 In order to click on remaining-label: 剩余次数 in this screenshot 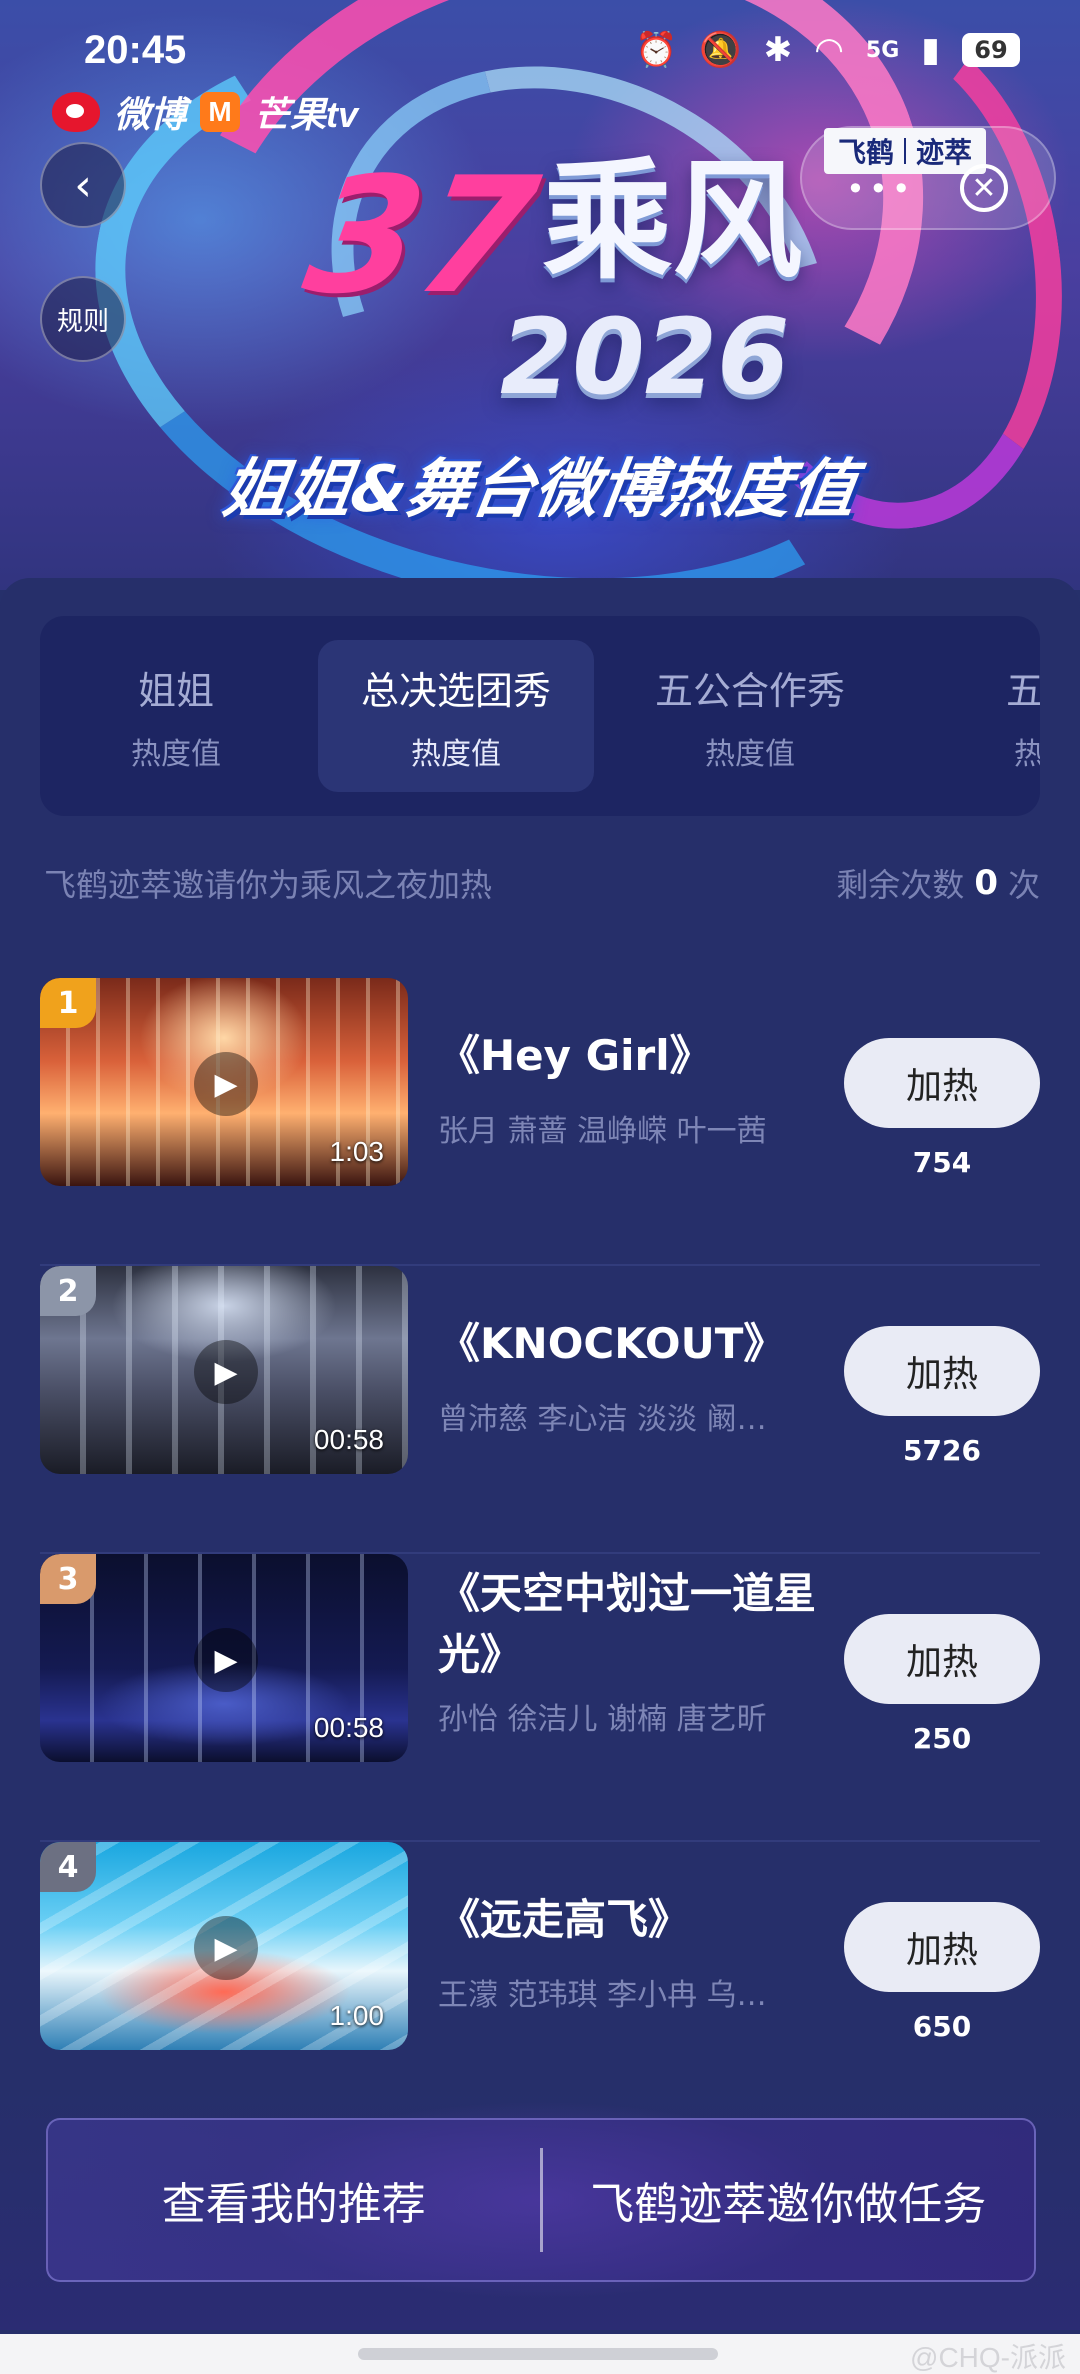, I will do `click(900, 885)`.